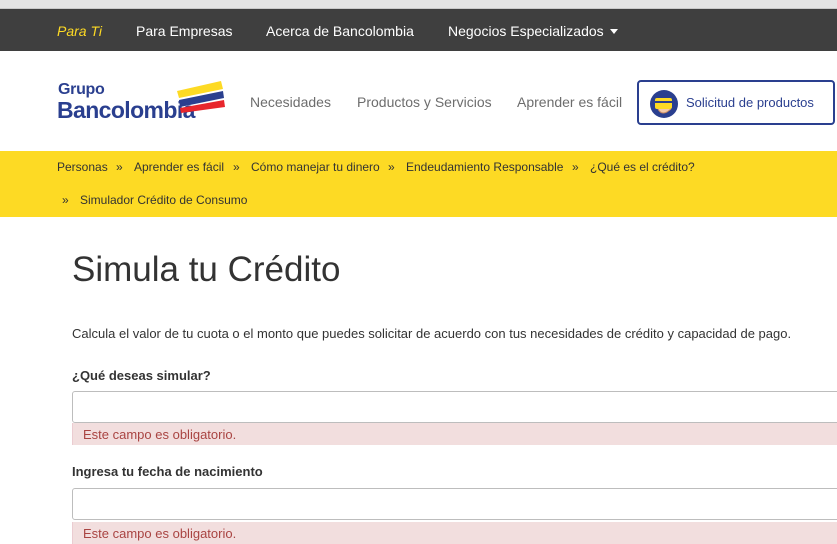  I want to click on solicitud-productos-button: Solicitud de productos, so click(736, 102).